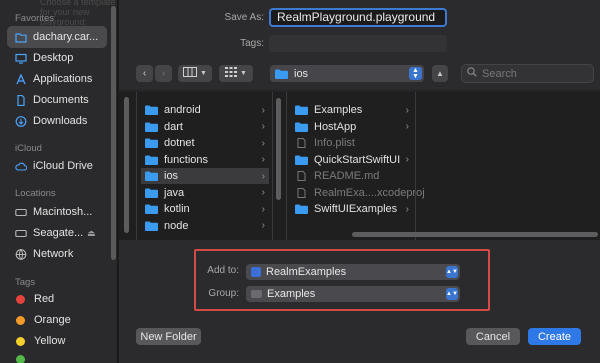  What do you see at coordinates (57, 254) in the screenshot?
I see `sidebar-item-network: Network` at bounding box center [57, 254].